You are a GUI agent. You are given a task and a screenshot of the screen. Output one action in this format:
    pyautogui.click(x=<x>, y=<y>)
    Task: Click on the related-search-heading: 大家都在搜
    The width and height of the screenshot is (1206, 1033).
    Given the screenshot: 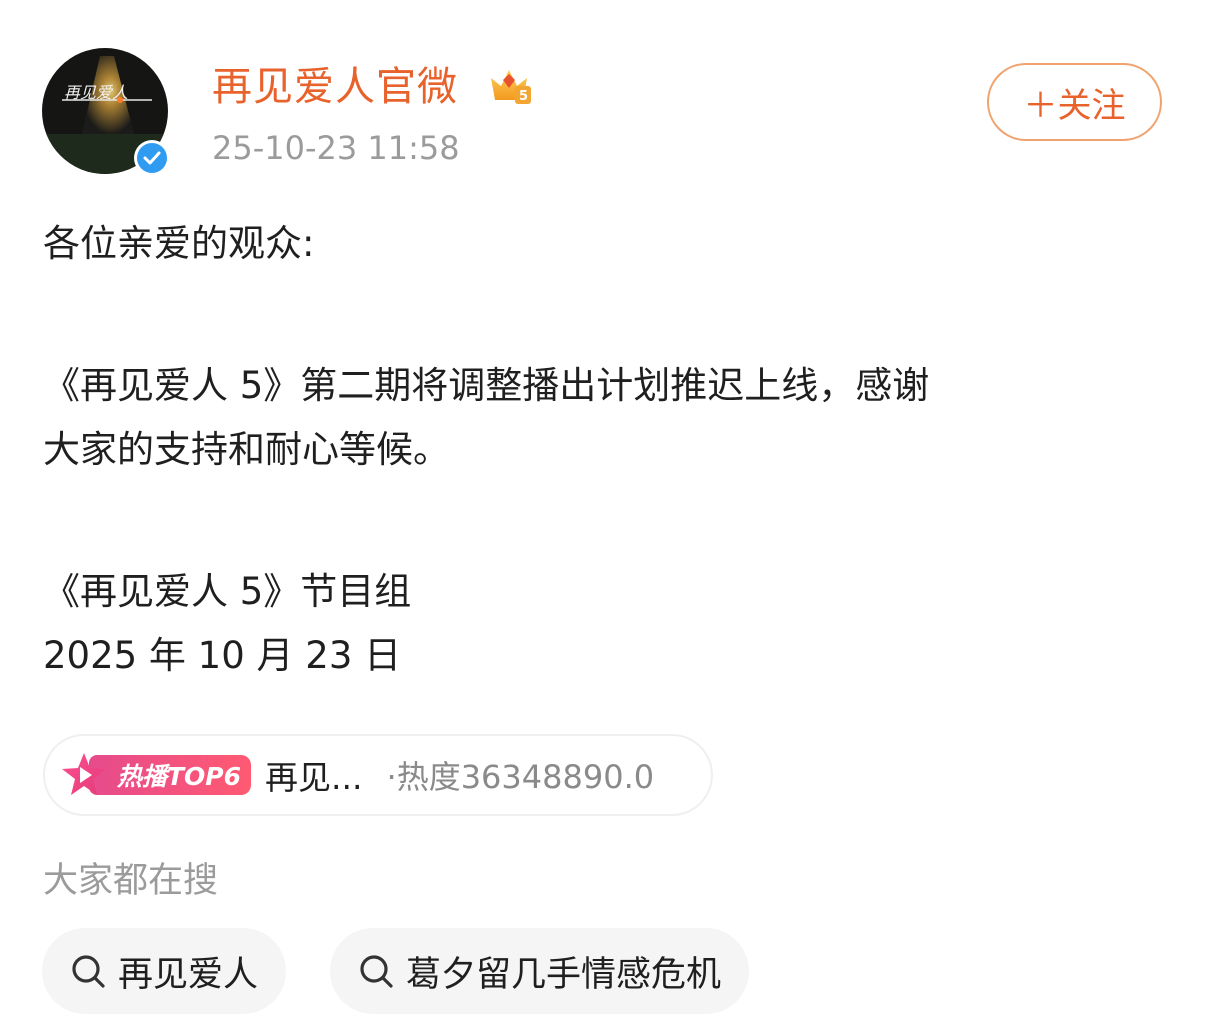 What is the action you would take?
    pyautogui.click(x=131, y=881)
    